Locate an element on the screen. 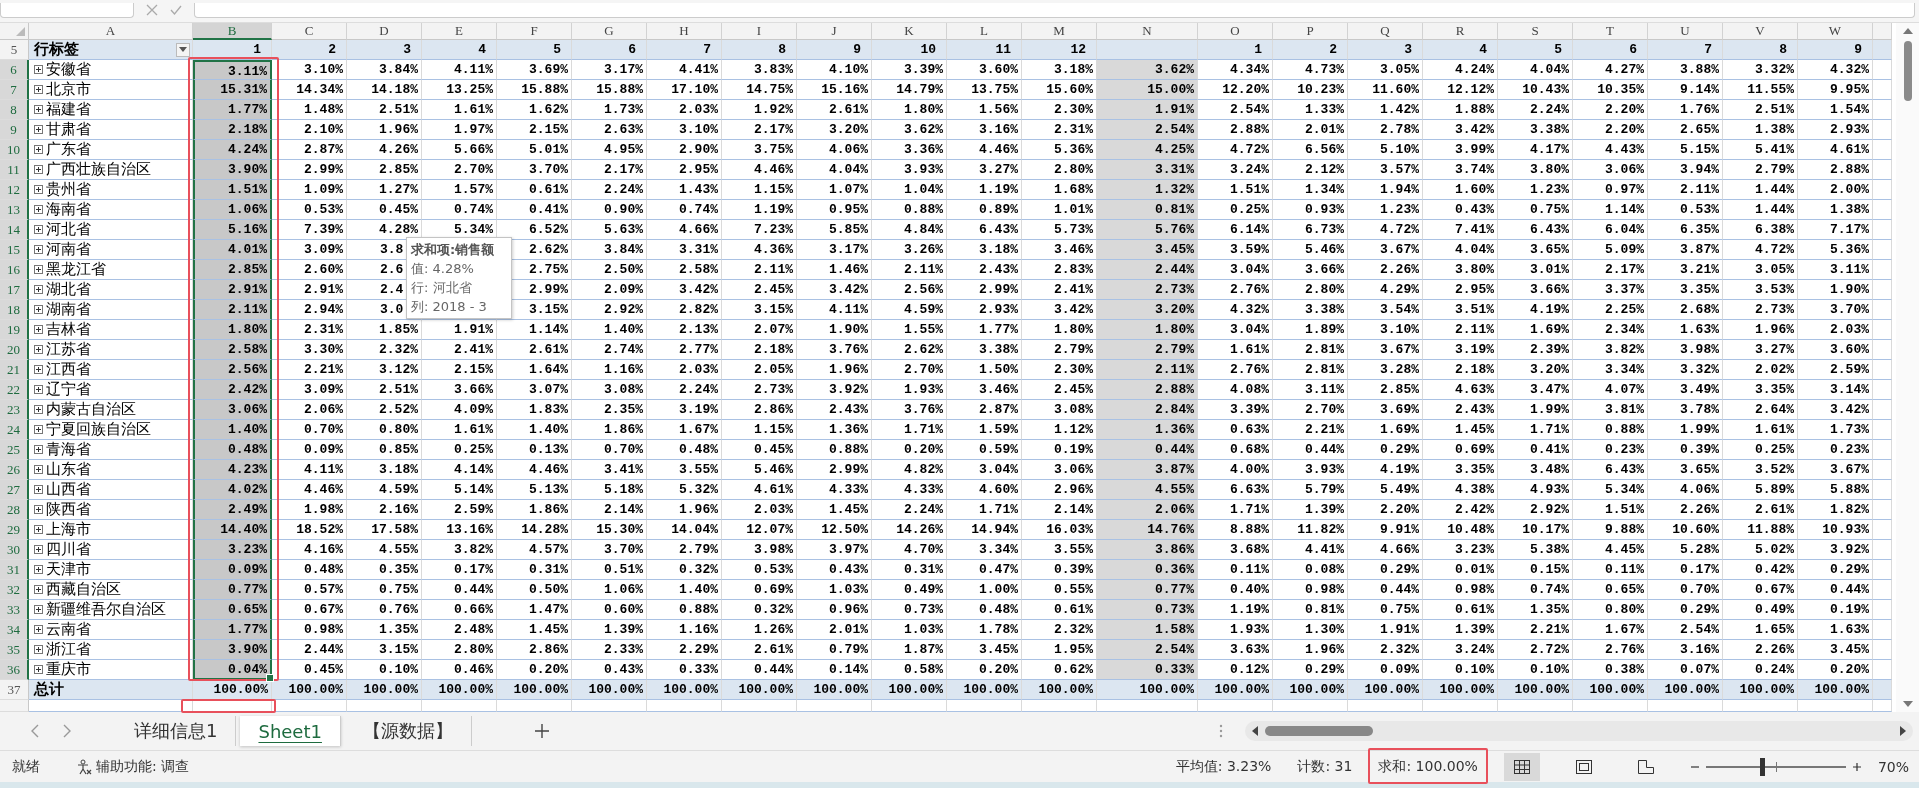 The height and width of the screenshot is (788, 1919). row-number: 10 is located at coordinates (14, 150).